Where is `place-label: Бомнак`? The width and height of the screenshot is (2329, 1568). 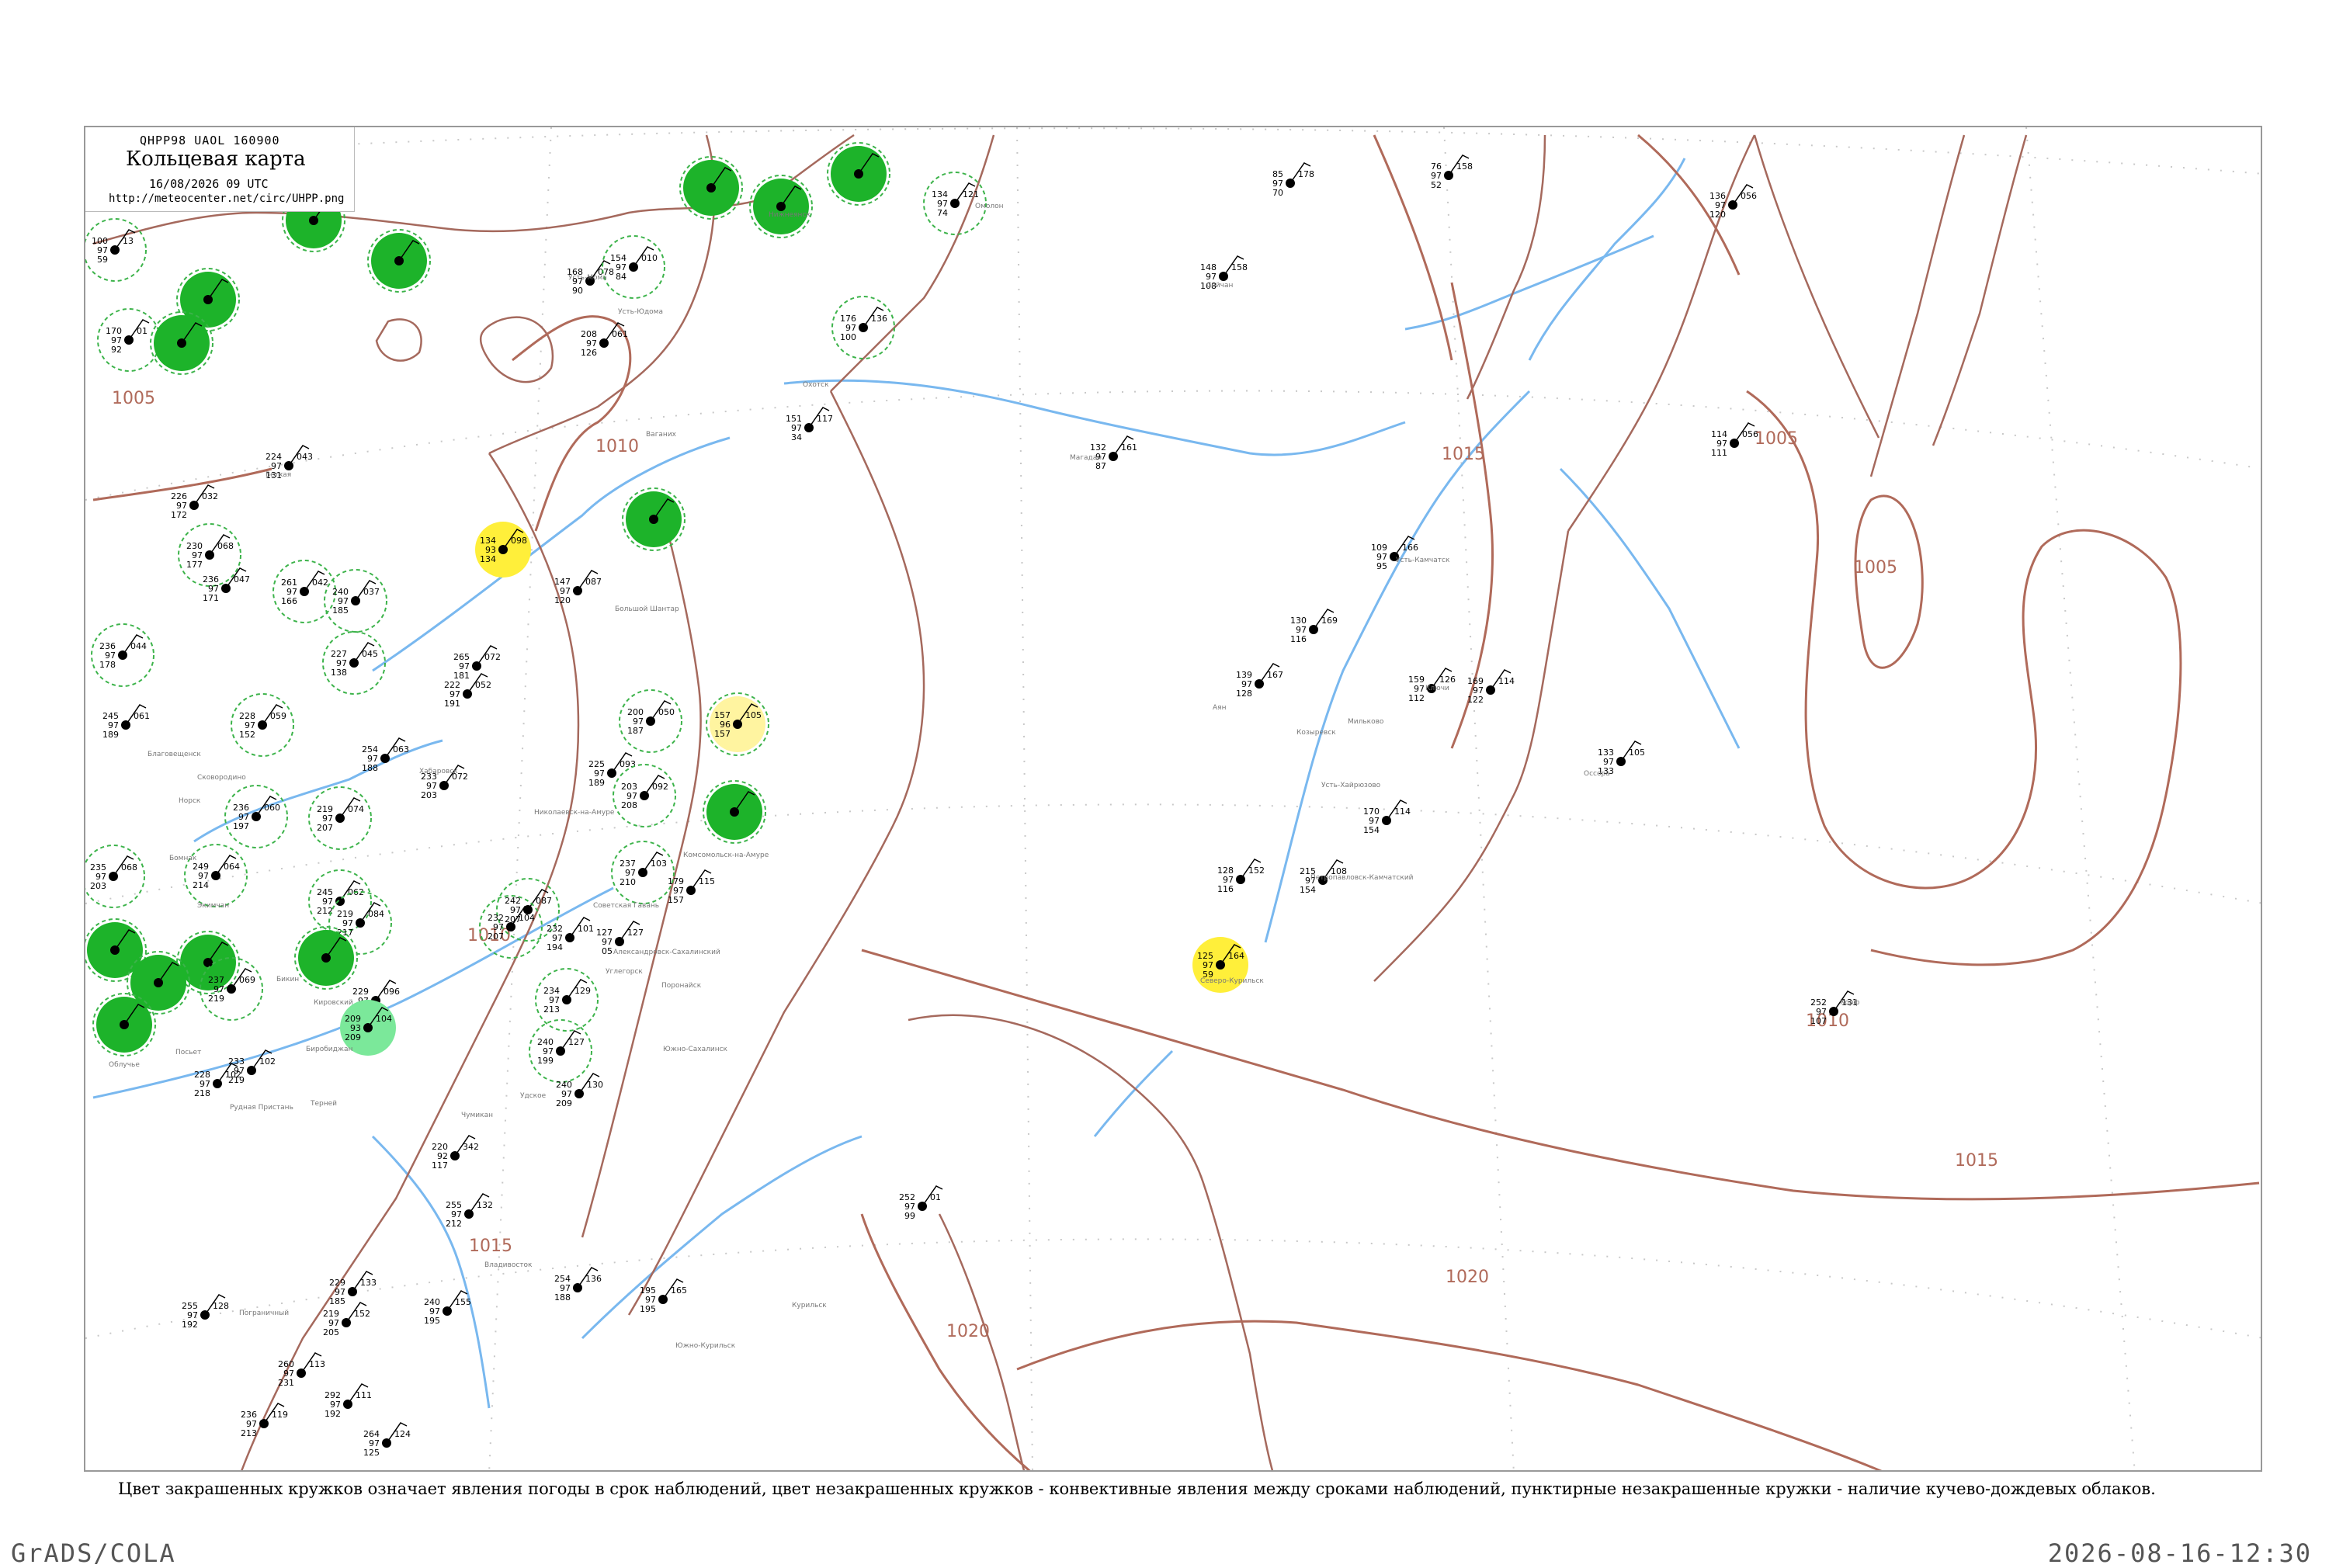
place-label: Бомнак is located at coordinates (183, 858).